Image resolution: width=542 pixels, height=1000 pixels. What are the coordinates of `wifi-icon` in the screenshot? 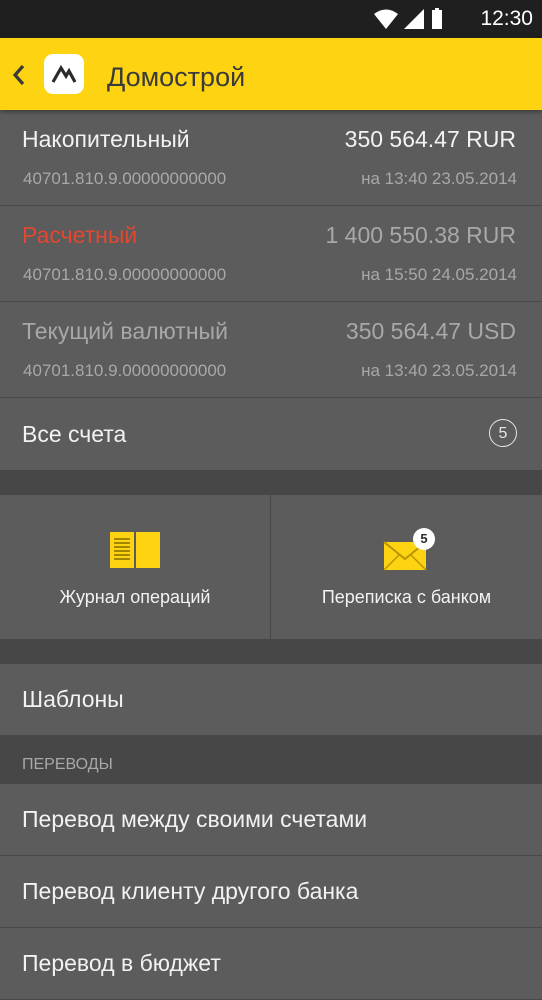 It's located at (386, 19).